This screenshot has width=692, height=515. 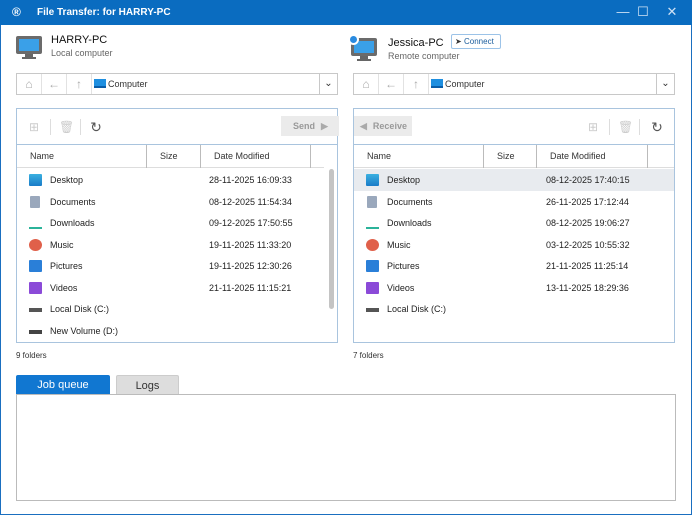 What do you see at coordinates (409, 223) in the screenshot?
I see `file-name: Downloads` at bounding box center [409, 223].